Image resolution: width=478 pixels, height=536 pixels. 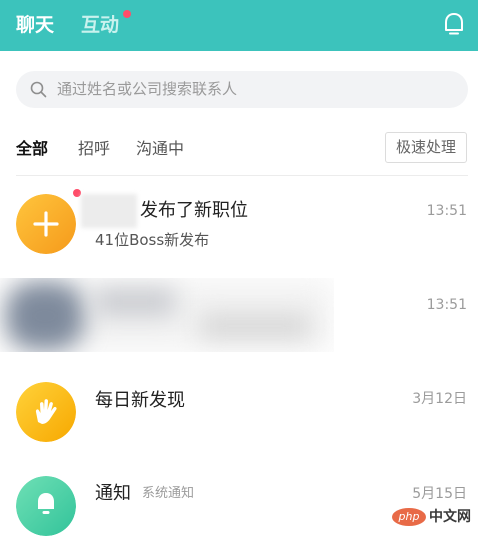 What do you see at coordinates (160, 149) in the screenshot?
I see `filter-tab-communicating: 沟通中` at bounding box center [160, 149].